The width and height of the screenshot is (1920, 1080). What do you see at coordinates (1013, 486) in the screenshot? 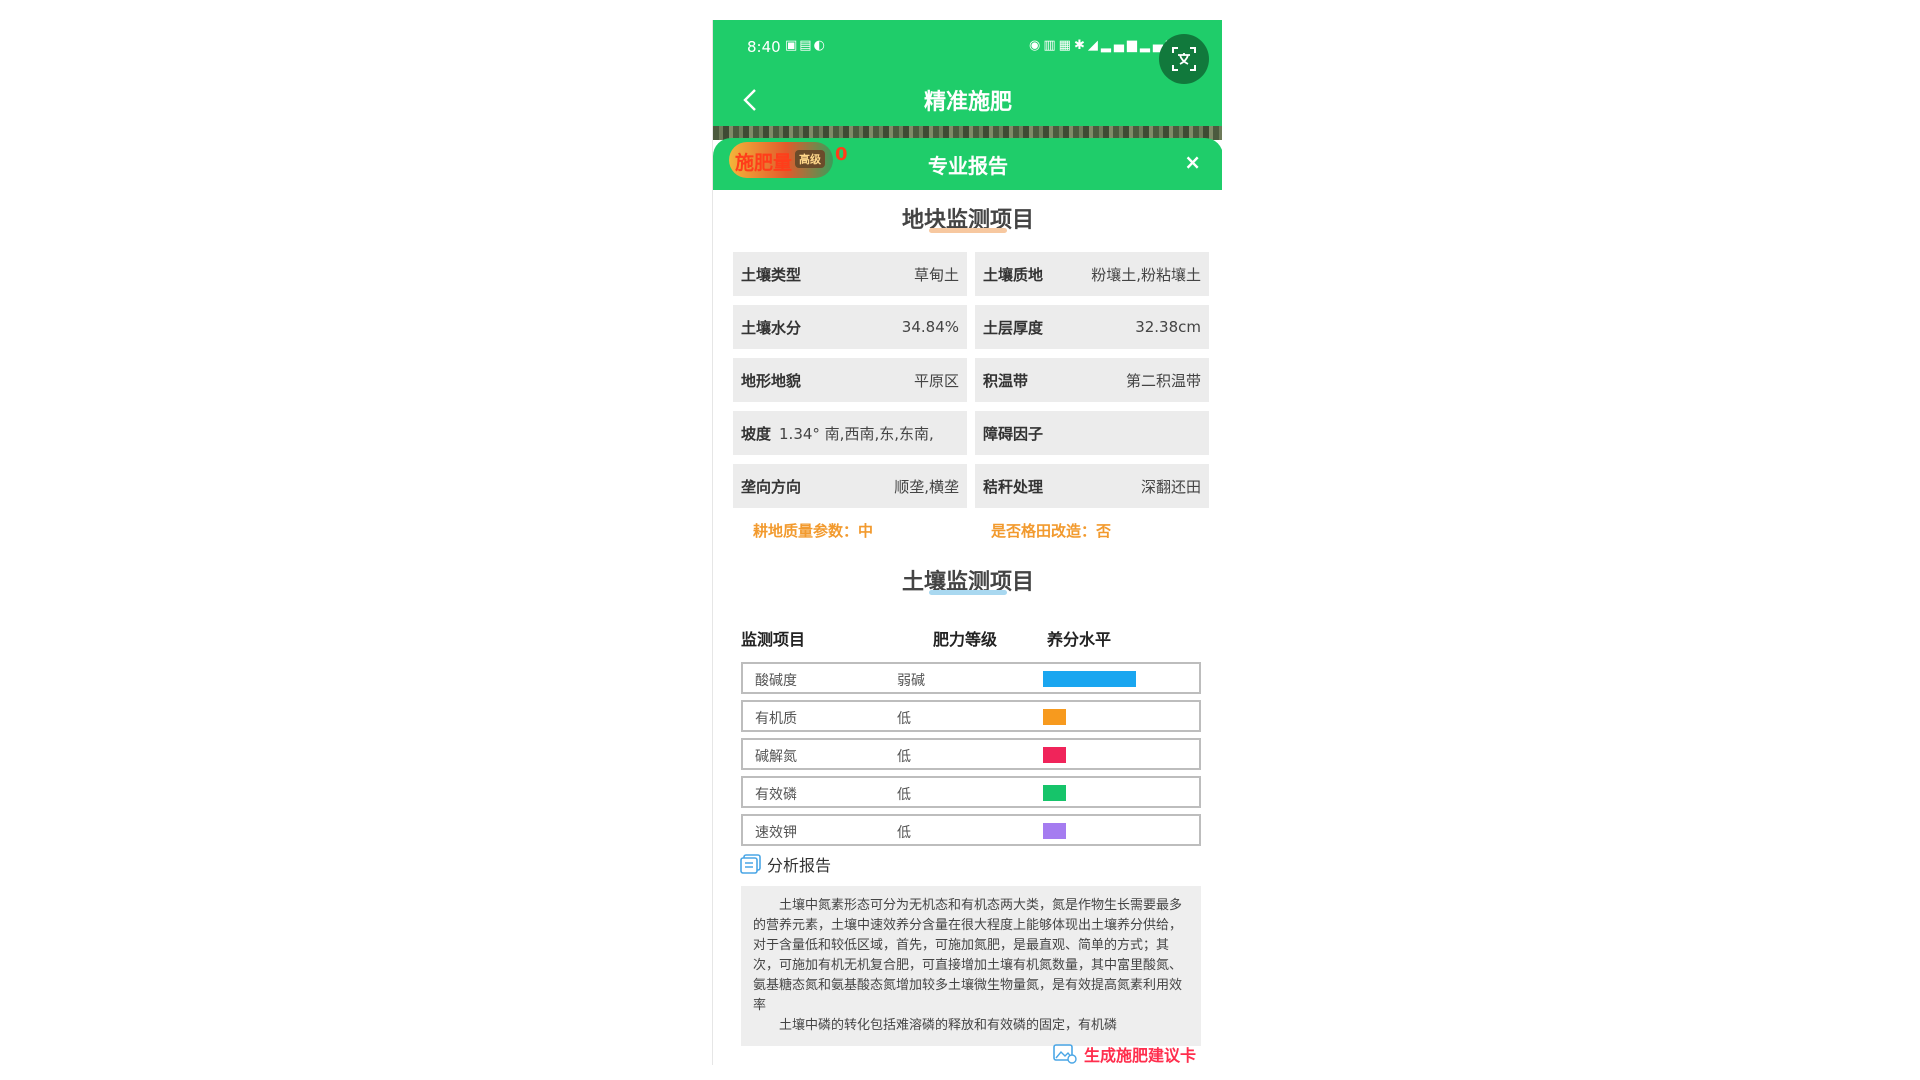
I see `plot-cell-key: 秸秆处理` at bounding box center [1013, 486].